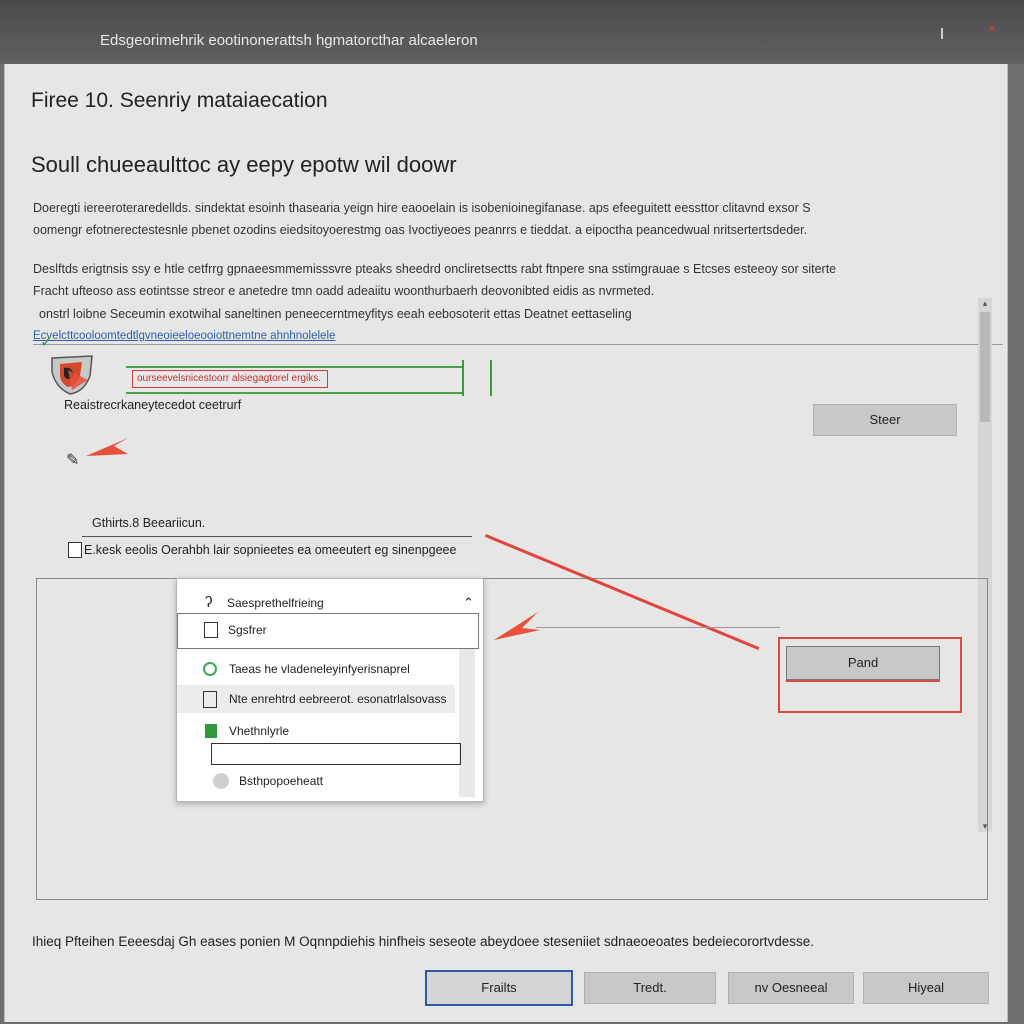 The width and height of the screenshot is (1024, 1024). What do you see at coordinates (338, 699) in the screenshot?
I see `dropdown-item-label: Nte enrehtrd eebreerot. esonatrlalsovass` at bounding box center [338, 699].